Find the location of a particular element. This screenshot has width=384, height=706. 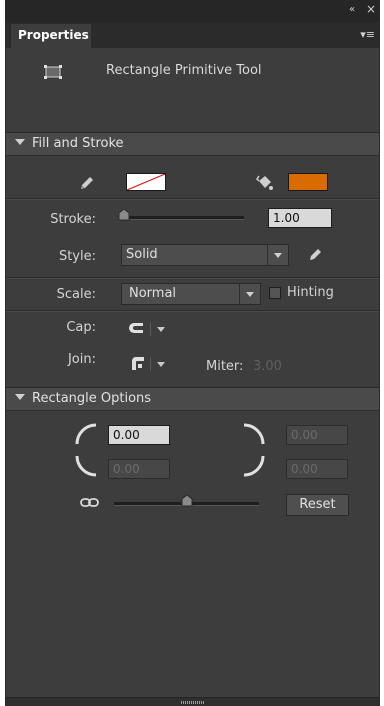

rectangle-options-header: Rectangle Options is located at coordinates (192, 399).